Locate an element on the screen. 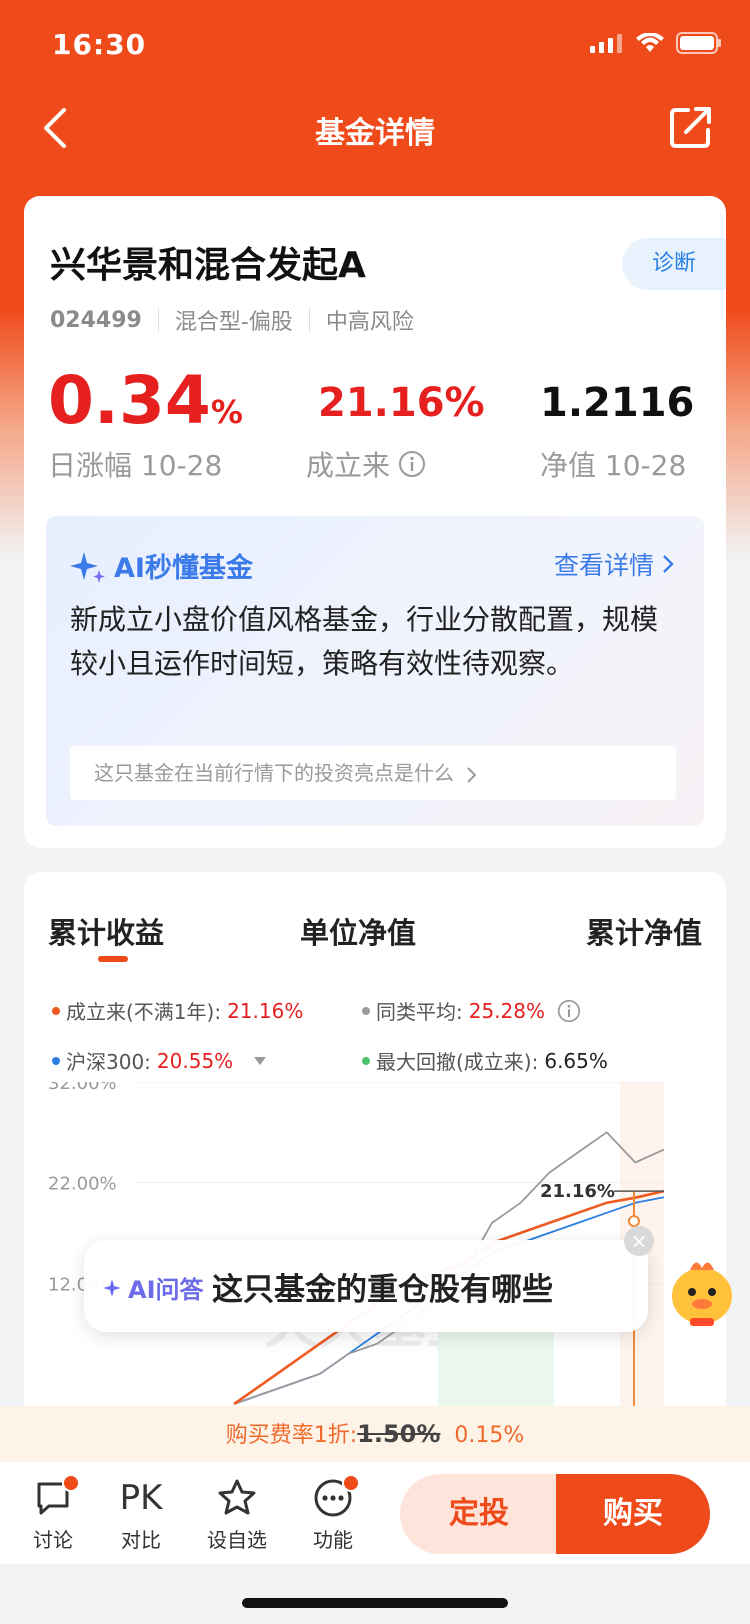 This screenshot has width=750, height=1624. fund-name: 兴华景和混合发起A is located at coordinates (208, 265).